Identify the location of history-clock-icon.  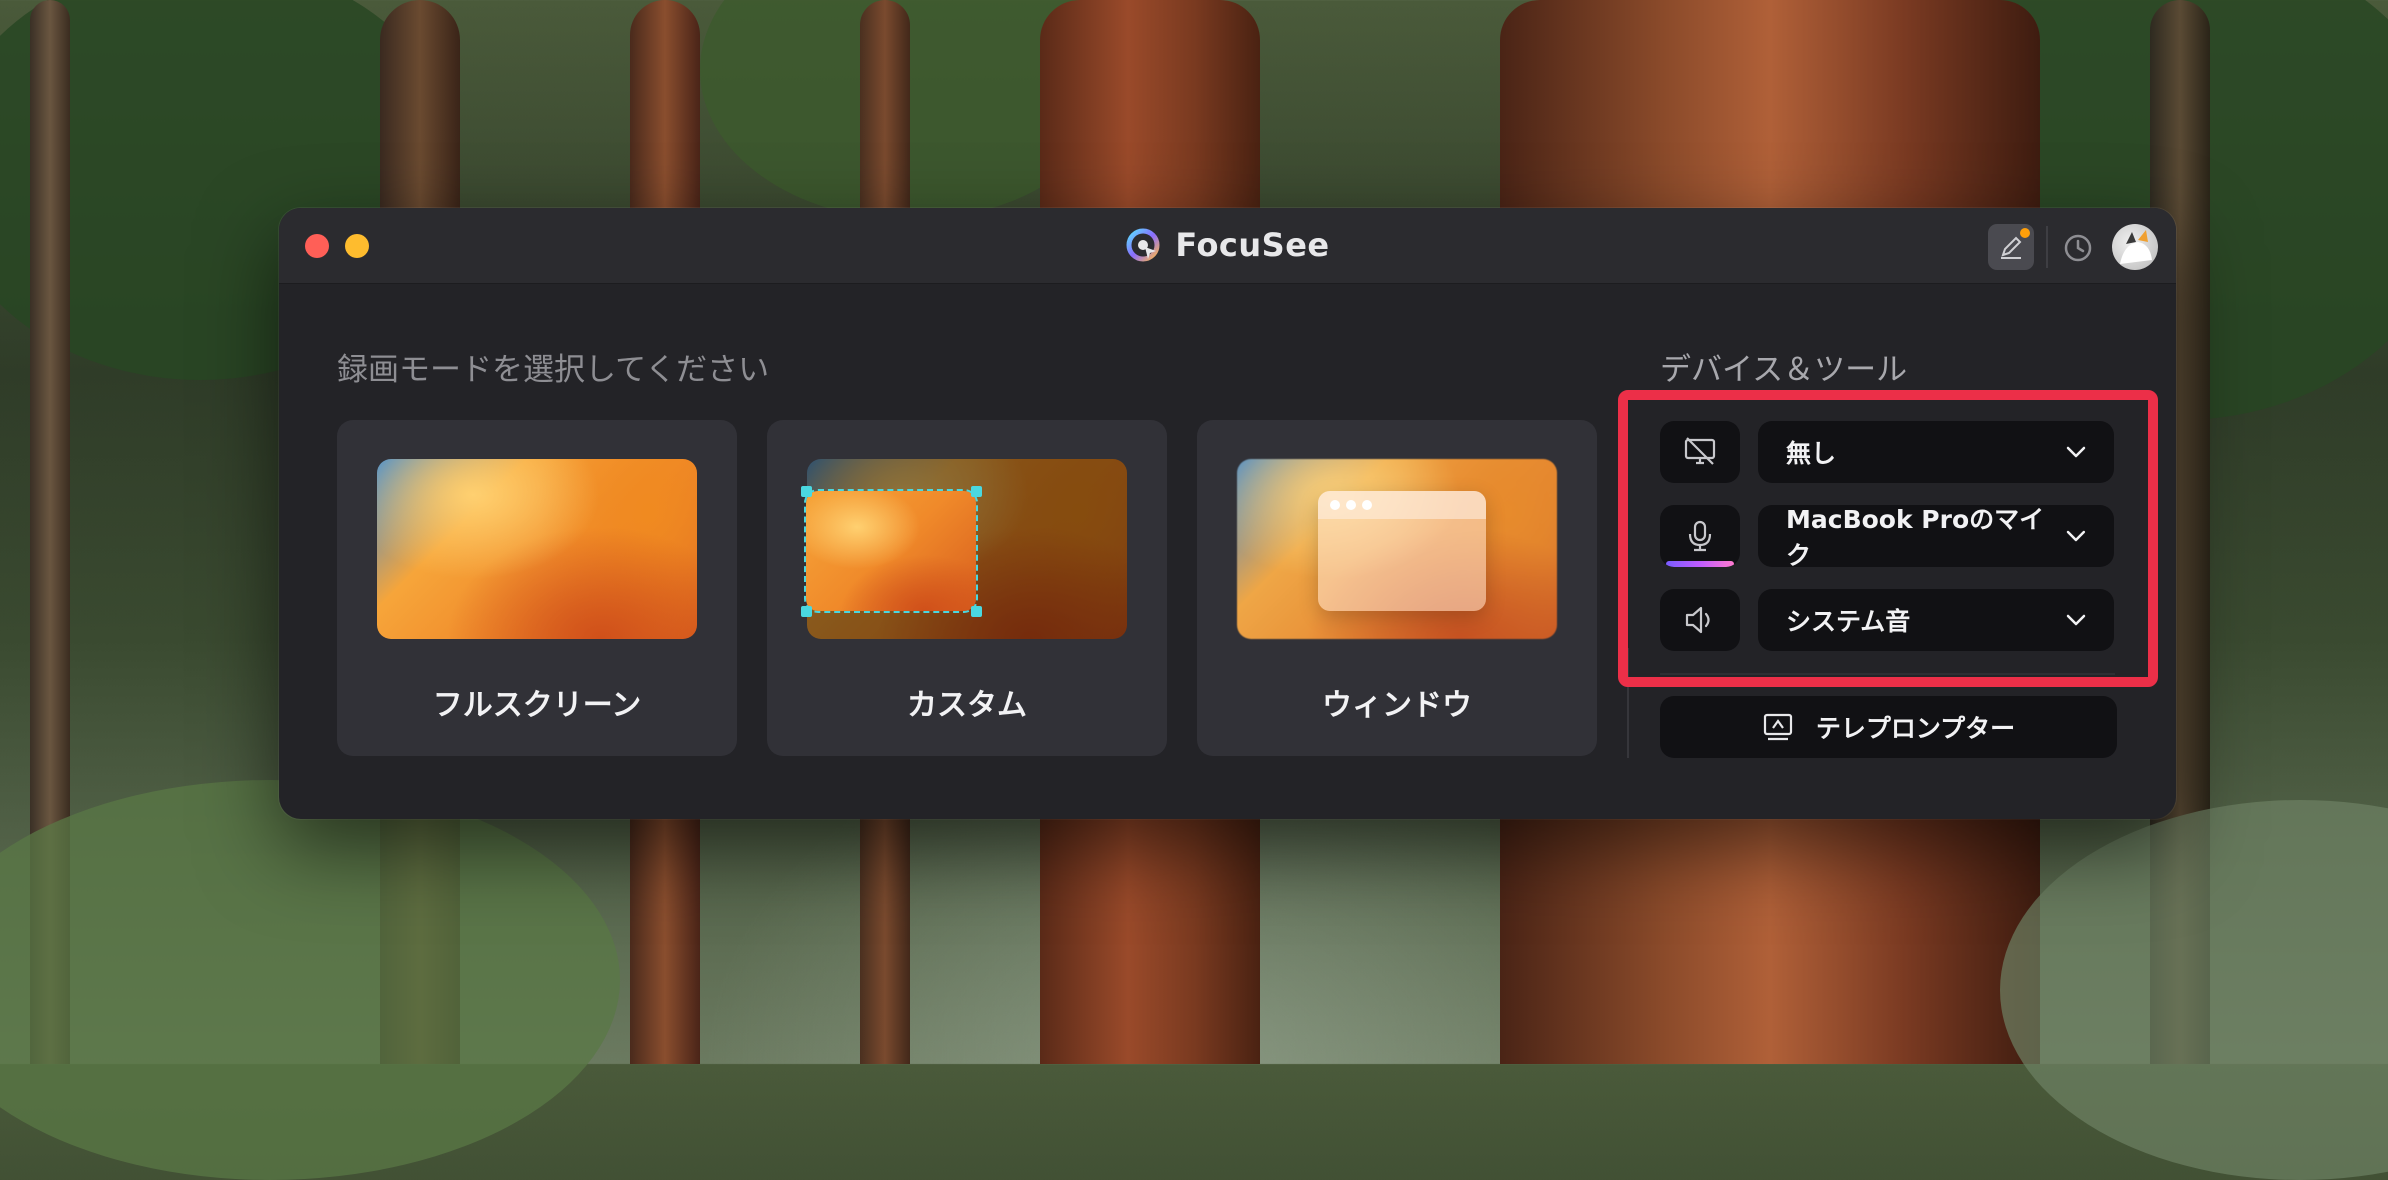
(2078, 248).